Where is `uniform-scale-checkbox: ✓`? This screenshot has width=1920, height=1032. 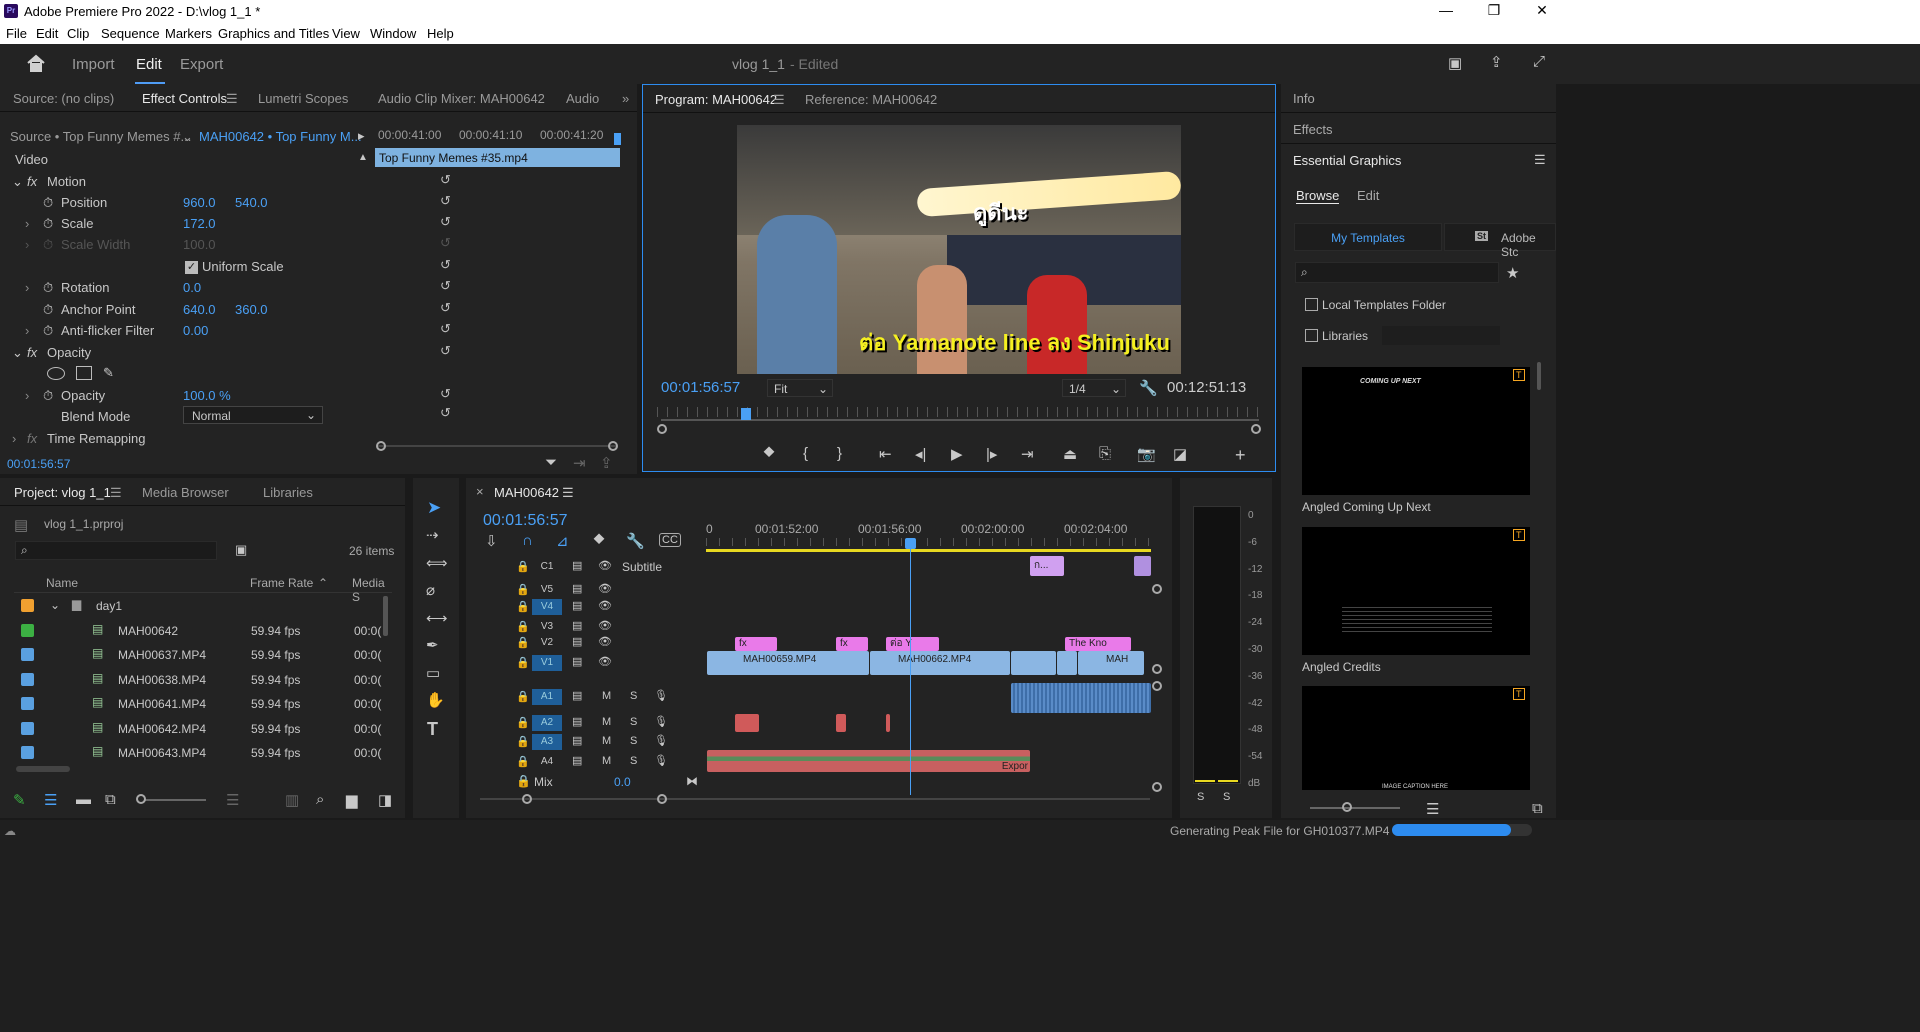 uniform-scale-checkbox: ✓ is located at coordinates (191, 267).